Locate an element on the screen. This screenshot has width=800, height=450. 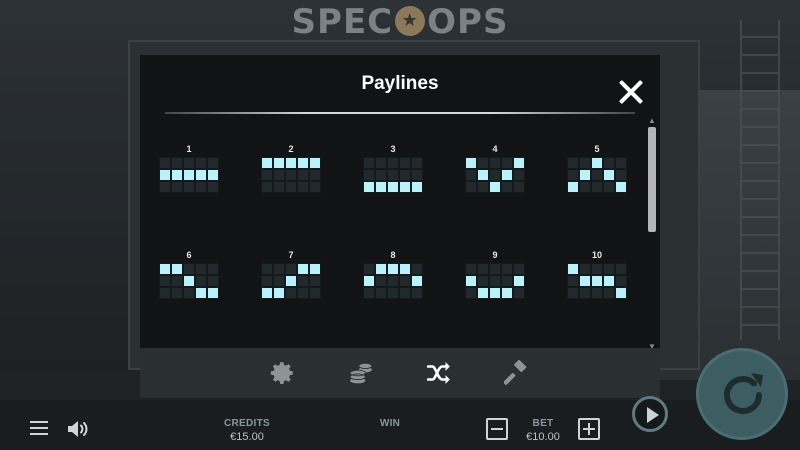
tab-paylines is located at coordinates (439, 373).